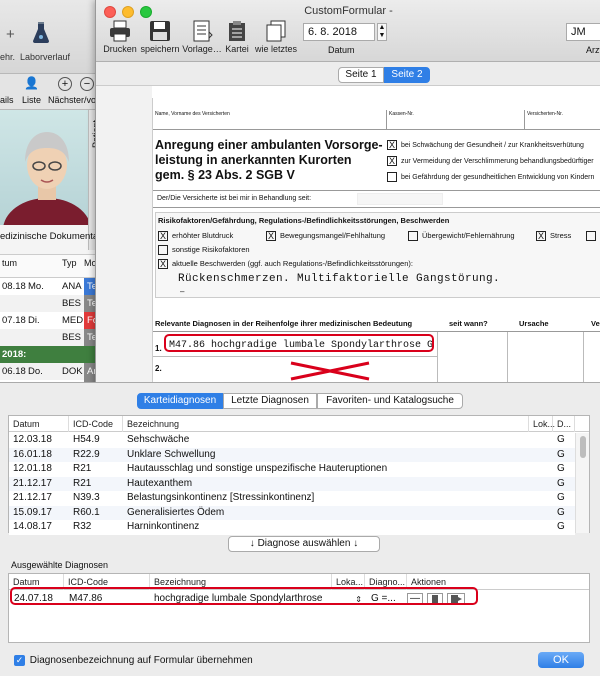 The image size is (600, 676). Describe the element at coordinates (87, 84) in the screenshot. I see `remove-circle-icon: −` at that location.